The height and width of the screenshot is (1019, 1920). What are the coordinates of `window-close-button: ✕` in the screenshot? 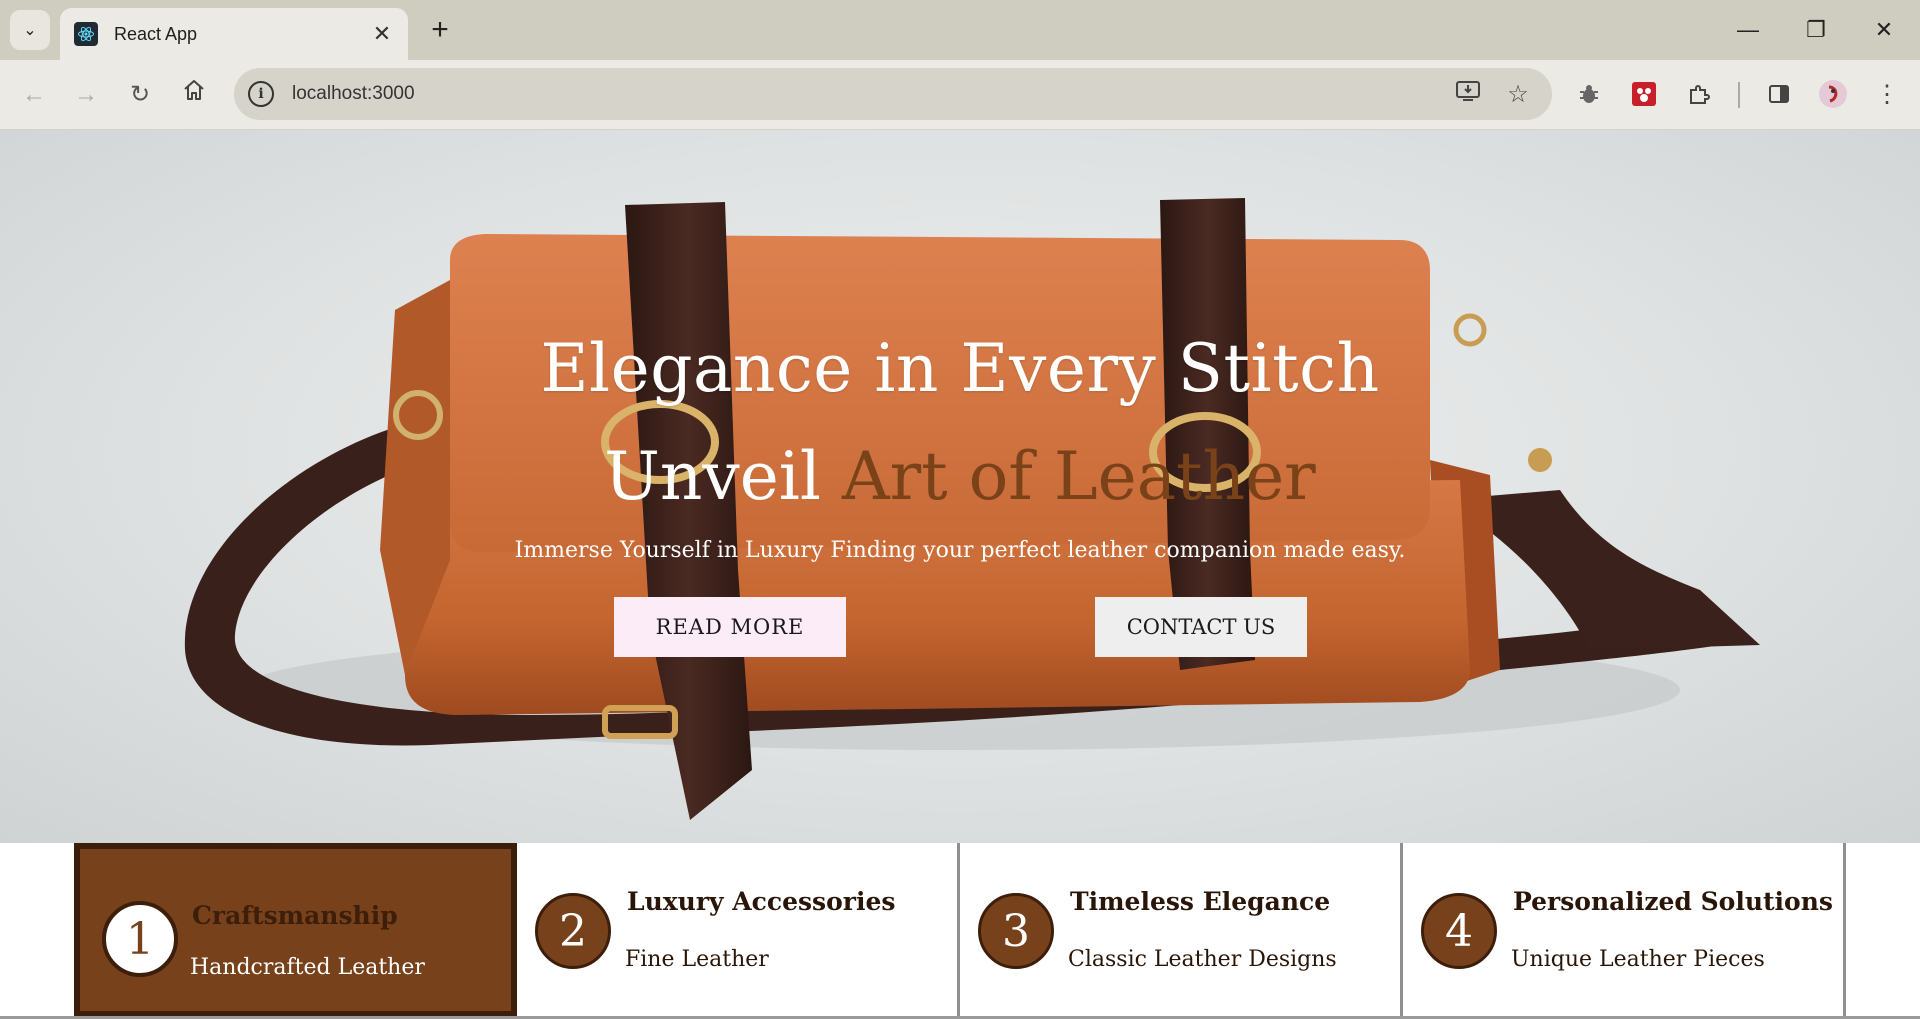 It's located at (1884, 30).